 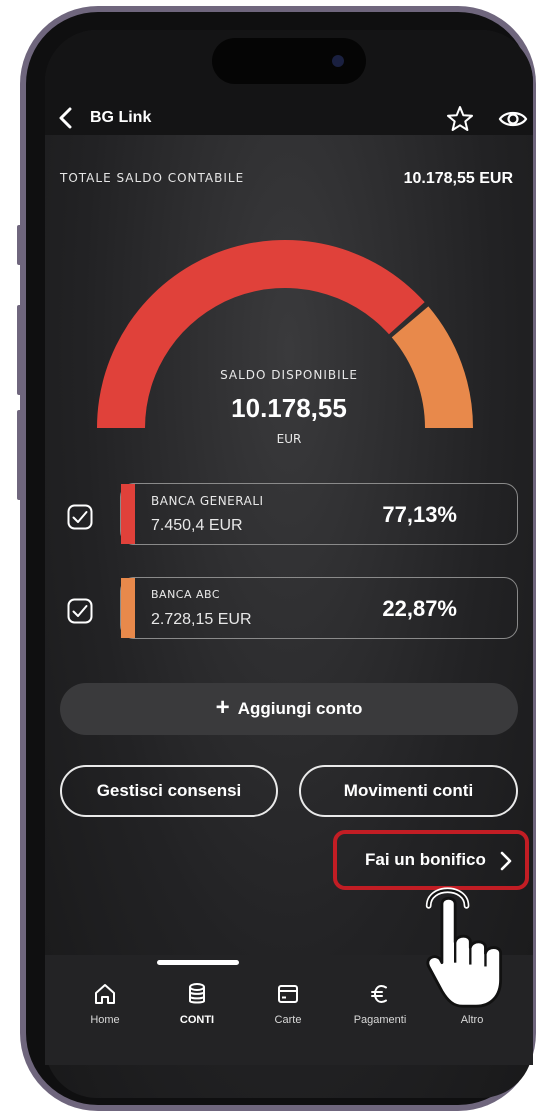 What do you see at coordinates (458, 178) in the screenshot?
I see `total-balance-value: 10.178,55 EUR` at bounding box center [458, 178].